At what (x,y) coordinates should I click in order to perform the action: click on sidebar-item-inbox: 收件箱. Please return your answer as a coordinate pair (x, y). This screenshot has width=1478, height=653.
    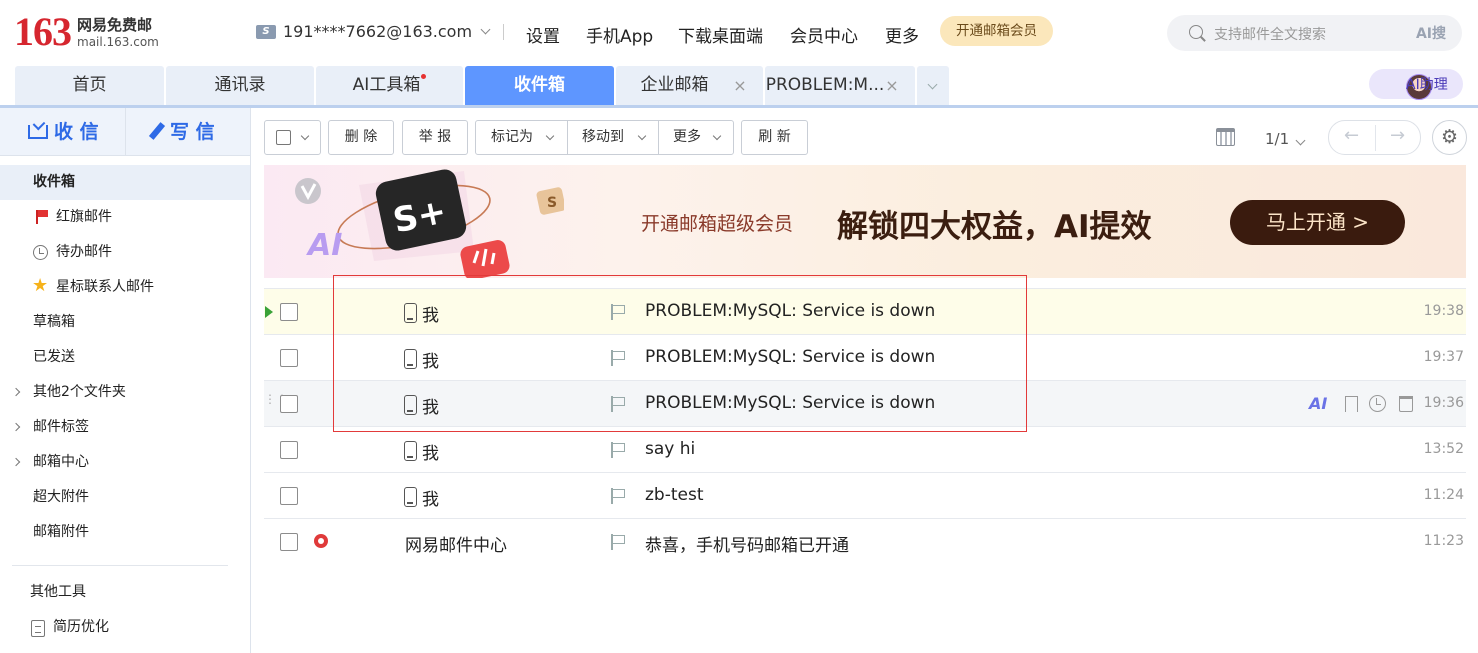
    Looking at the image, I should click on (125, 182).